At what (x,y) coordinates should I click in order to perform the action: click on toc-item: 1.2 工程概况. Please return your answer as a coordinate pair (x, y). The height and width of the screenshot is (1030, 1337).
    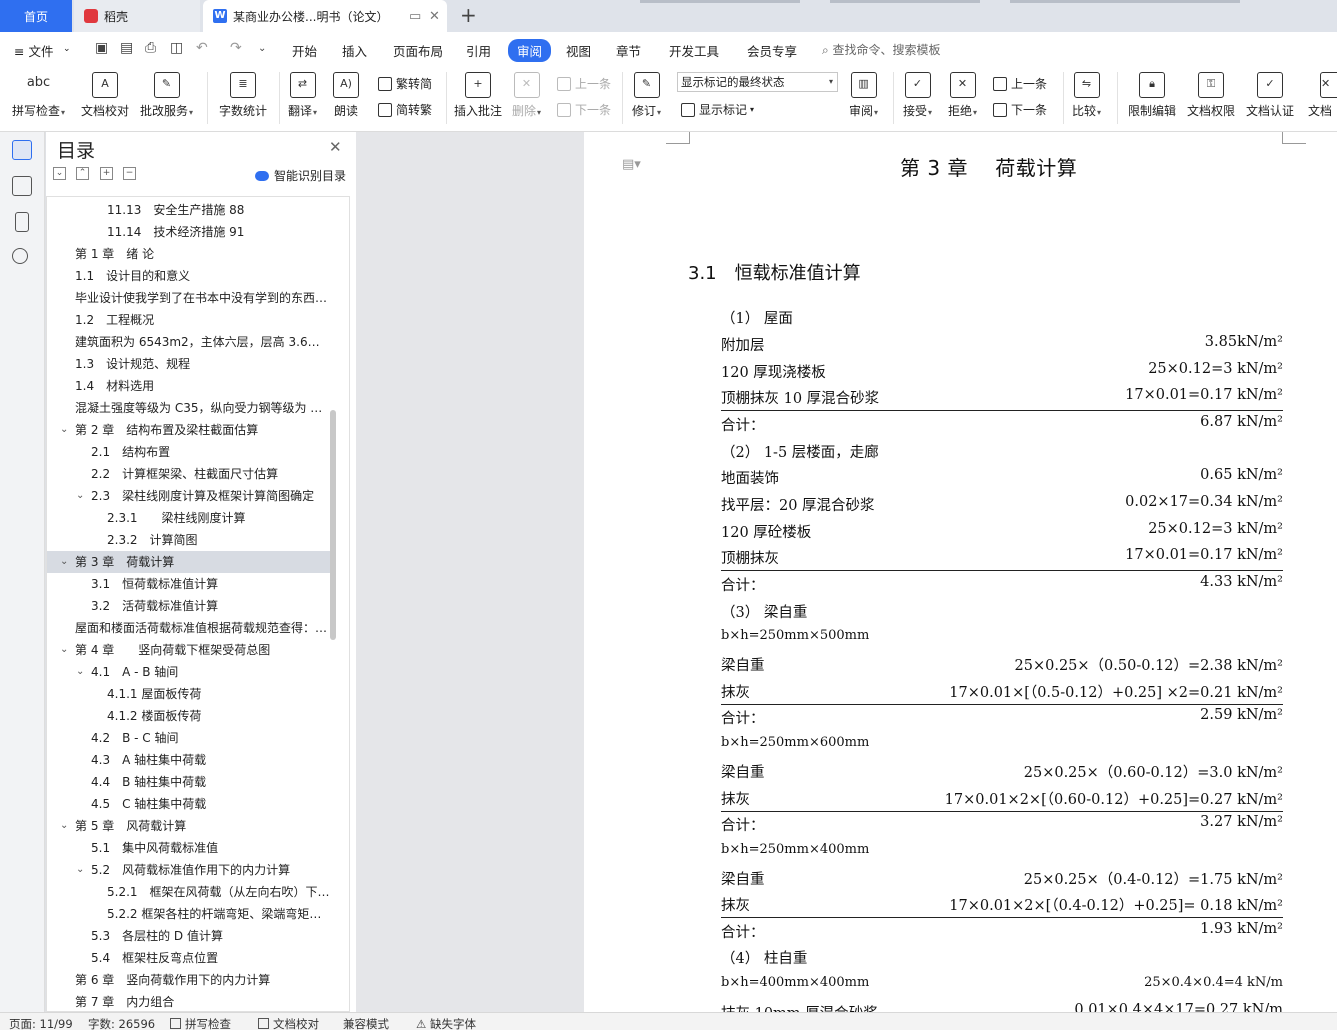
    Looking at the image, I should click on (189, 320).